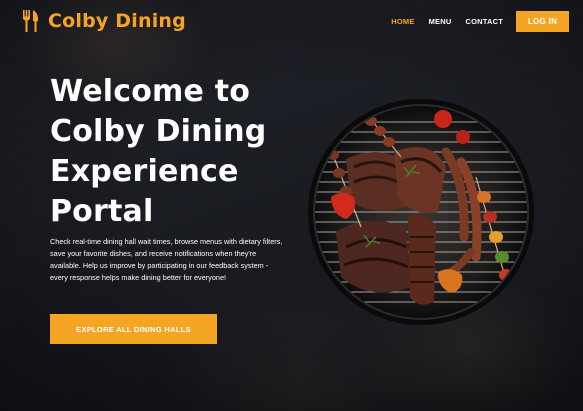 The image size is (583, 411). What do you see at coordinates (31, 21) in the screenshot?
I see `fork-knife-icon` at bounding box center [31, 21].